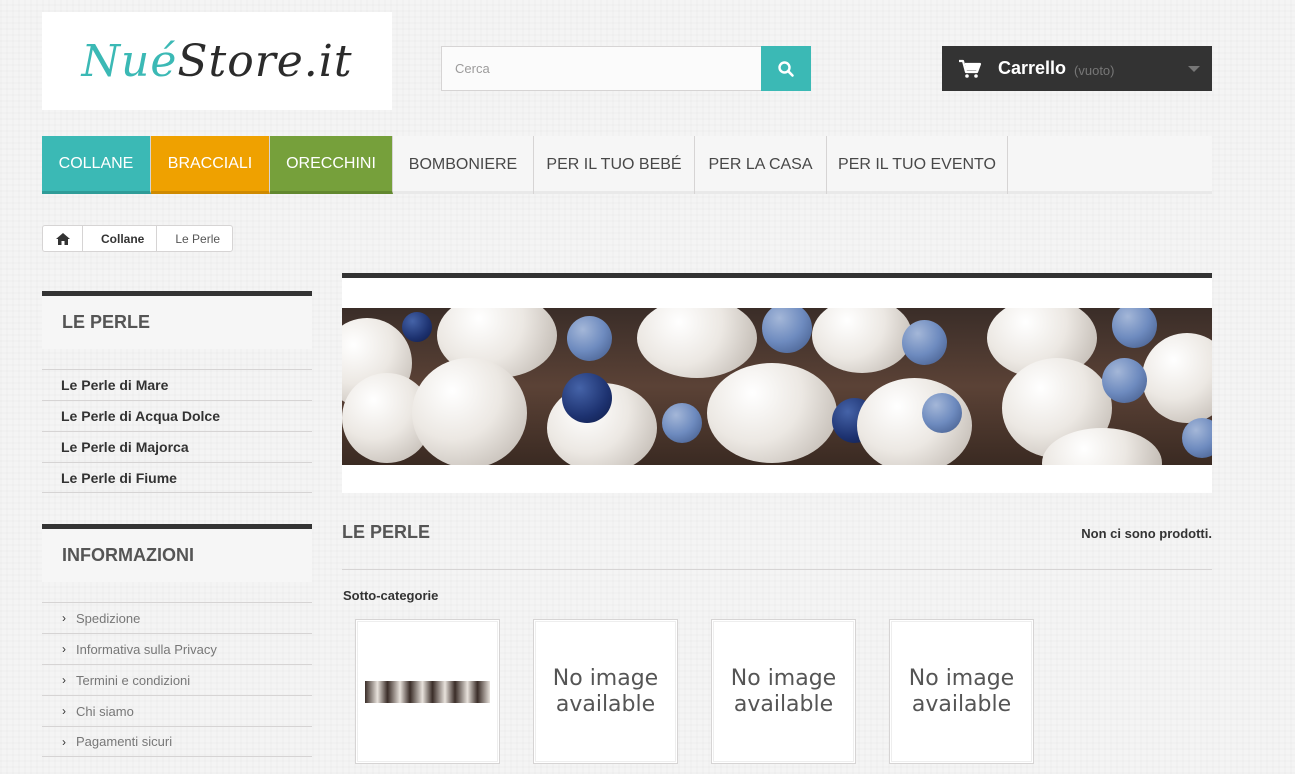 The height and width of the screenshot is (774, 1295). I want to click on info-item: › Termini e condizioni, so click(177, 679).